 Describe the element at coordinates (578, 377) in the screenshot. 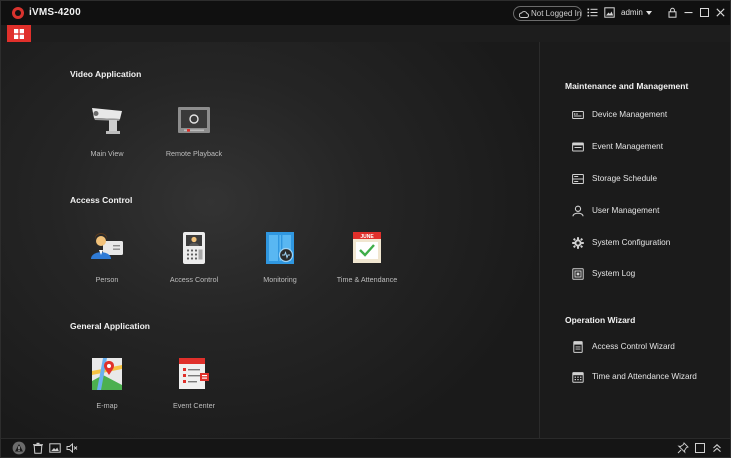

I see `wizard-calendar-icon` at that location.